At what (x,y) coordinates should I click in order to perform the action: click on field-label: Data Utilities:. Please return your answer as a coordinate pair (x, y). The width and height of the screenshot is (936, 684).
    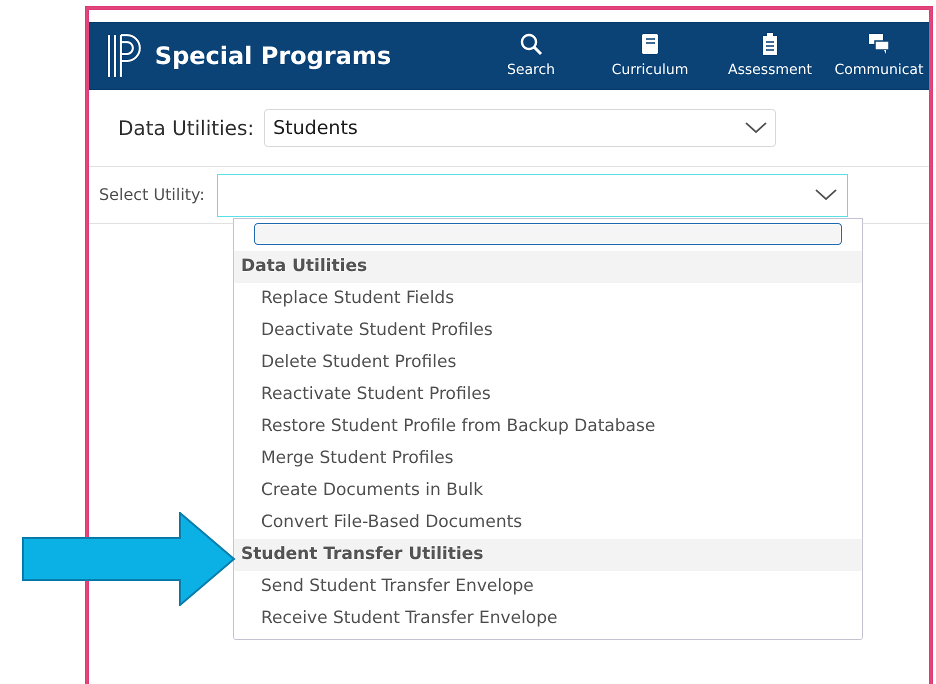
    Looking at the image, I should click on (186, 128).